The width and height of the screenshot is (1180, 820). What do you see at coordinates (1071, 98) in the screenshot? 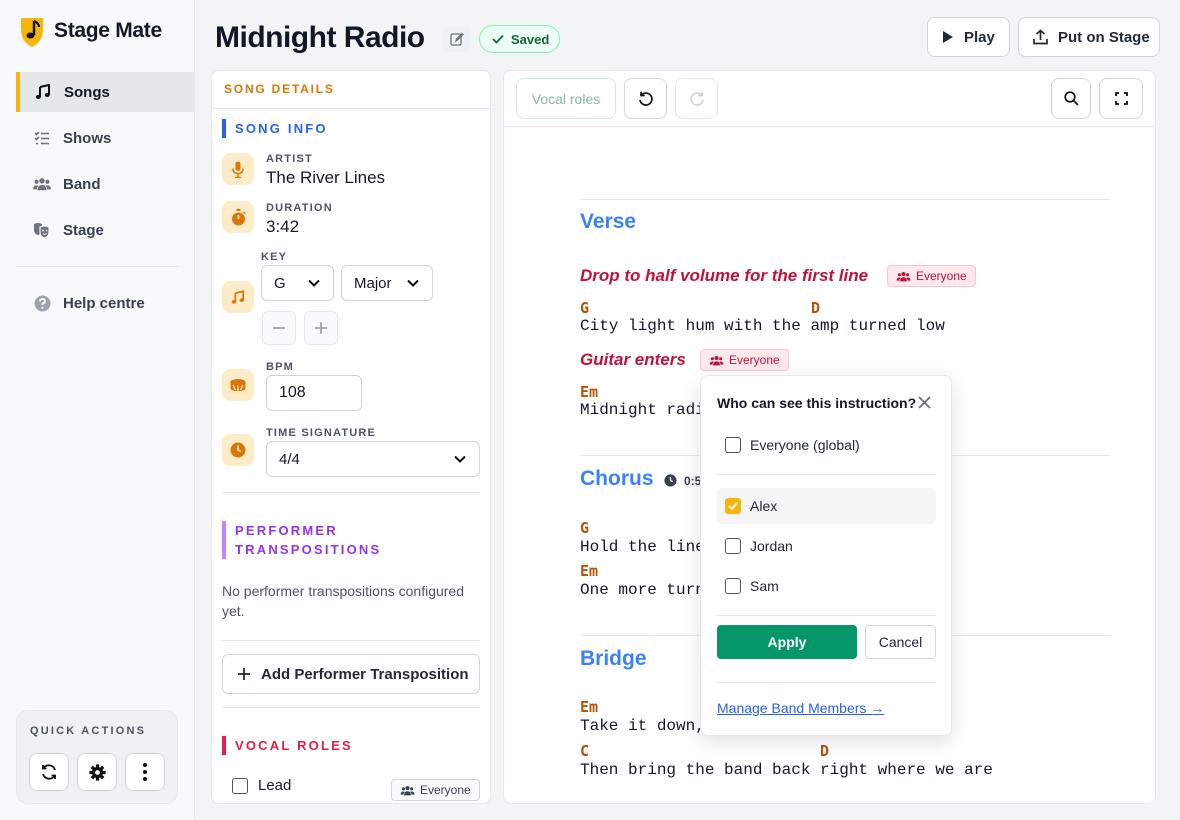
I see `search-button` at bounding box center [1071, 98].